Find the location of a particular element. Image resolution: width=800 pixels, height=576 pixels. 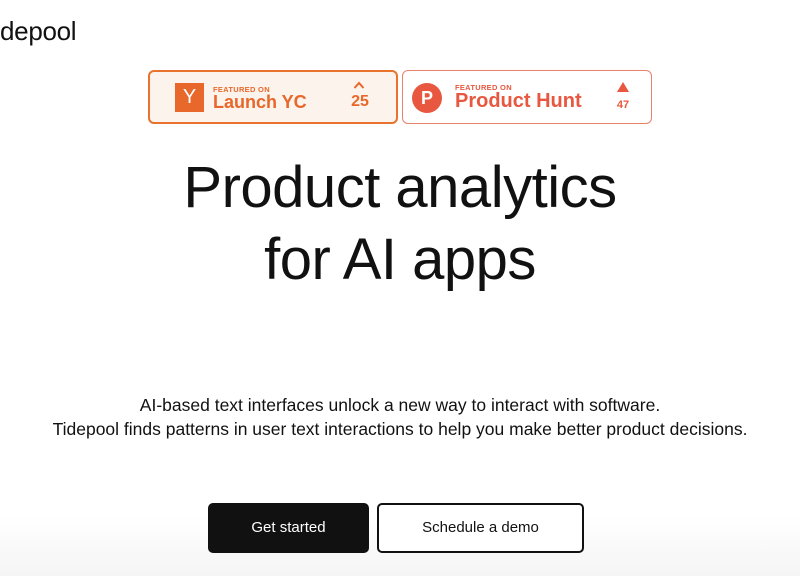

yc-logo-icon: Y is located at coordinates (189, 97).